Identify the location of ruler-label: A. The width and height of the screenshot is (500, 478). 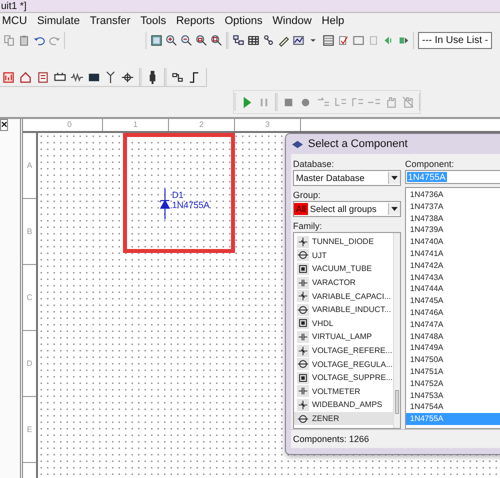
(29, 166).